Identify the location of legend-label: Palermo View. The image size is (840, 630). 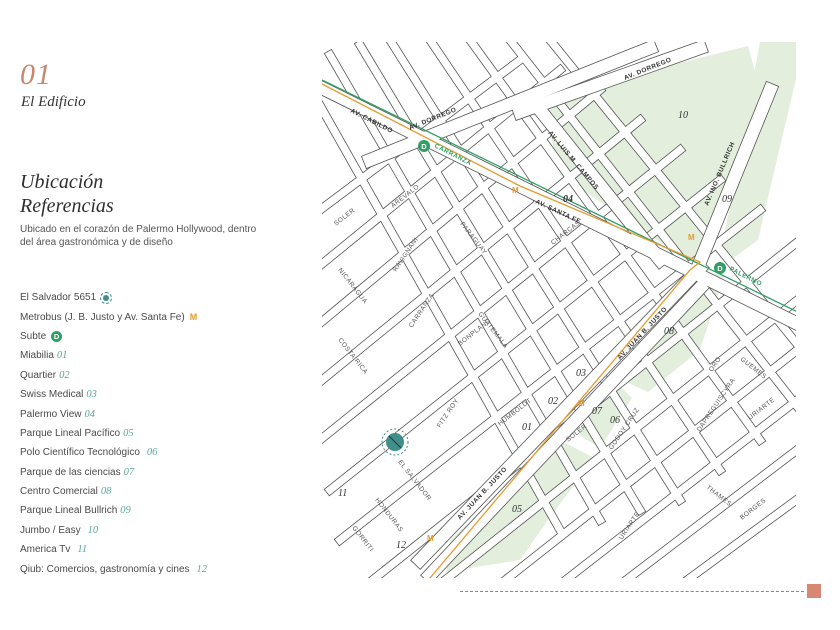
(51, 414).